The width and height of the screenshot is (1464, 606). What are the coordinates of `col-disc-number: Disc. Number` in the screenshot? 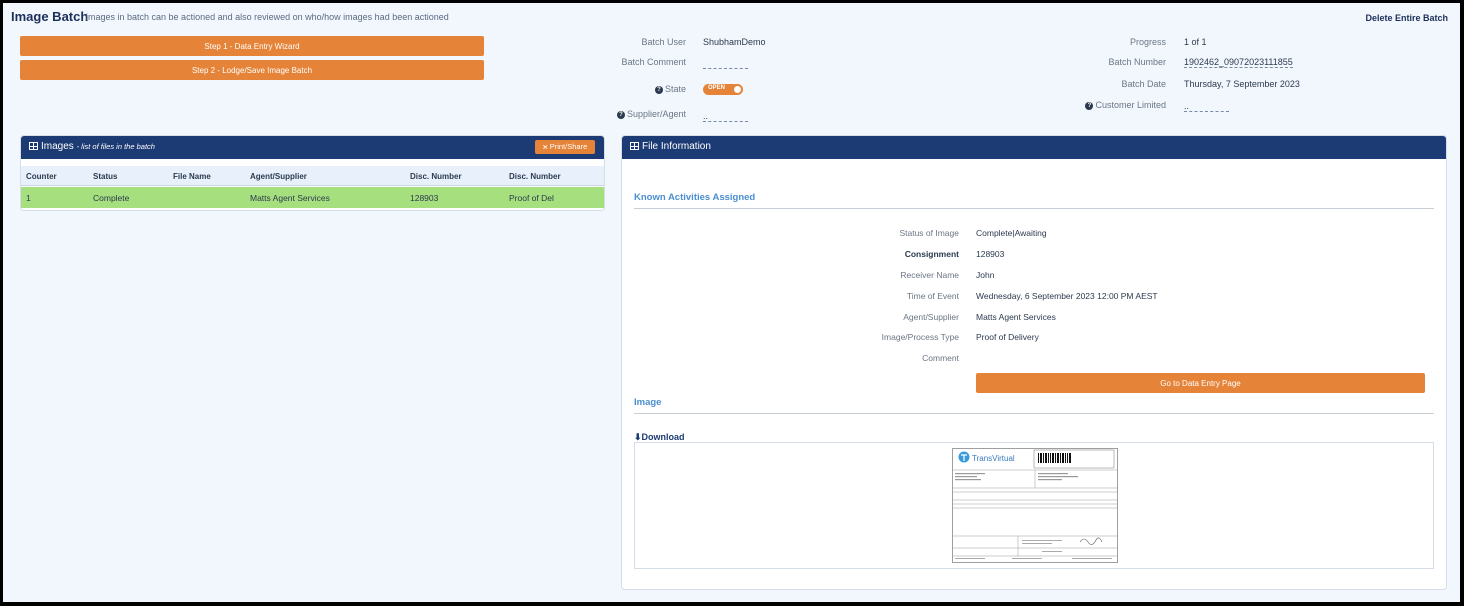 It's located at (436, 176).